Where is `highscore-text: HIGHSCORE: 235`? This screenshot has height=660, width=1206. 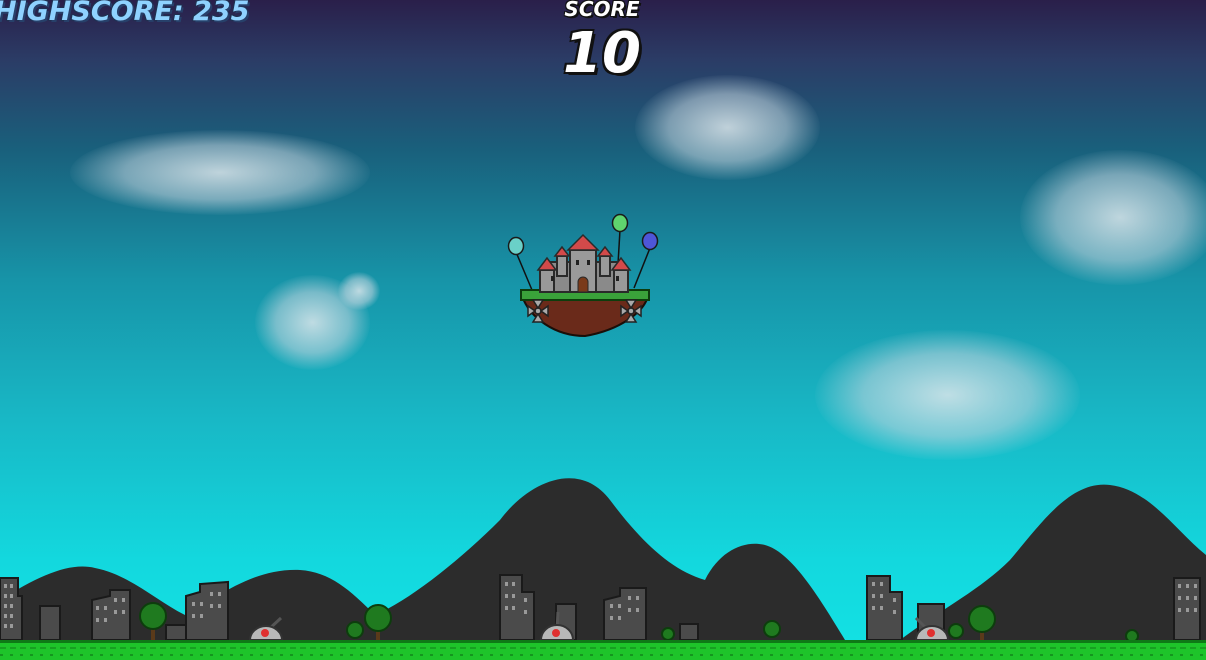 highscore-text: HIGHSCORE: 235 is located at coordinates (125, 13).